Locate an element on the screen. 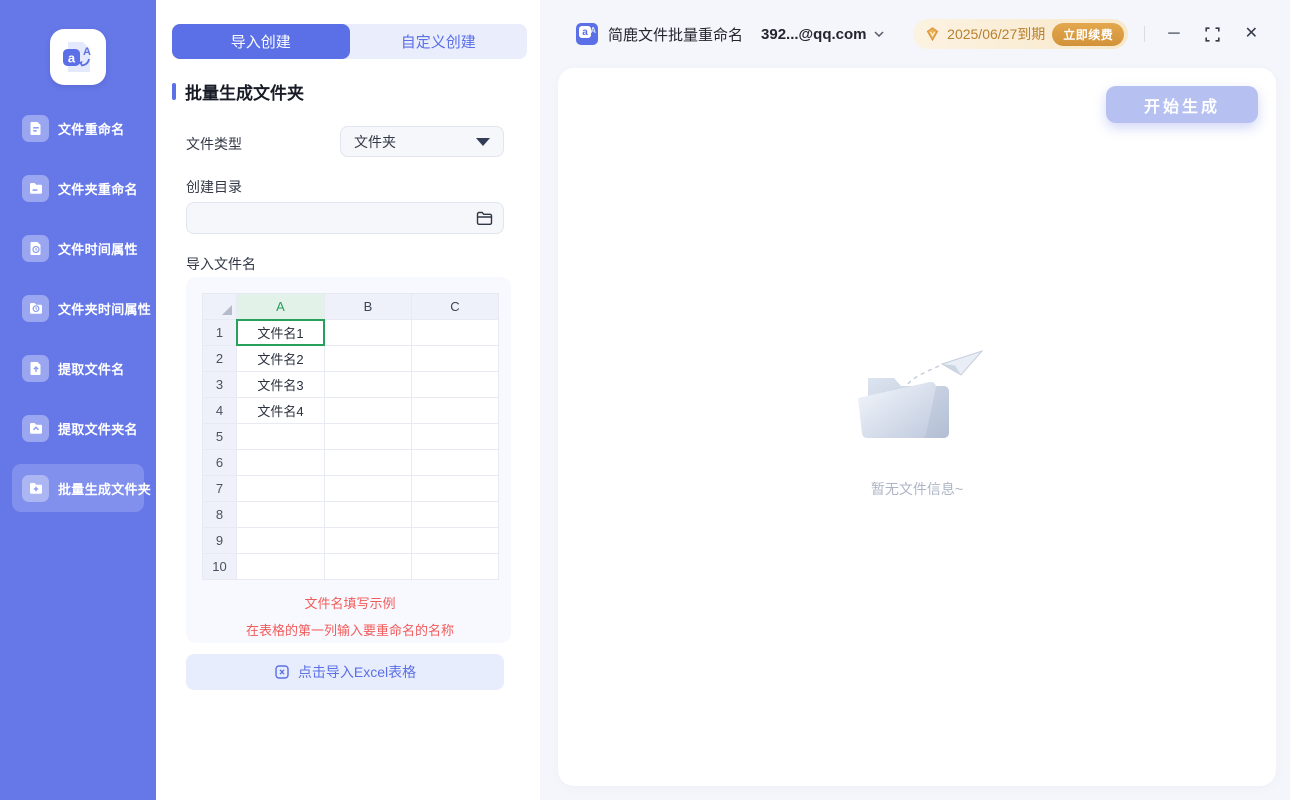 This screenshot has width=1290, height=800. close-button: ✕ is located at coordinates (1251, 34).